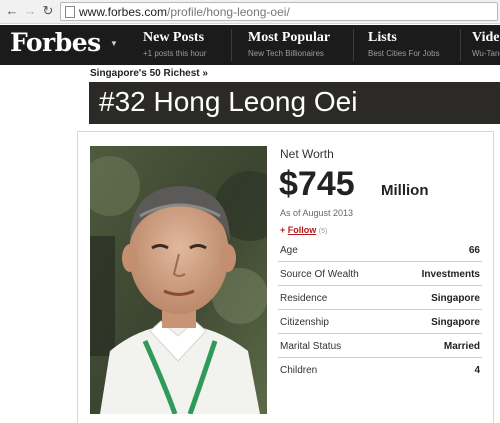 This screenshot has width=500, height=423. I want to click on stat-label: Citizenship, so click(304, 322).